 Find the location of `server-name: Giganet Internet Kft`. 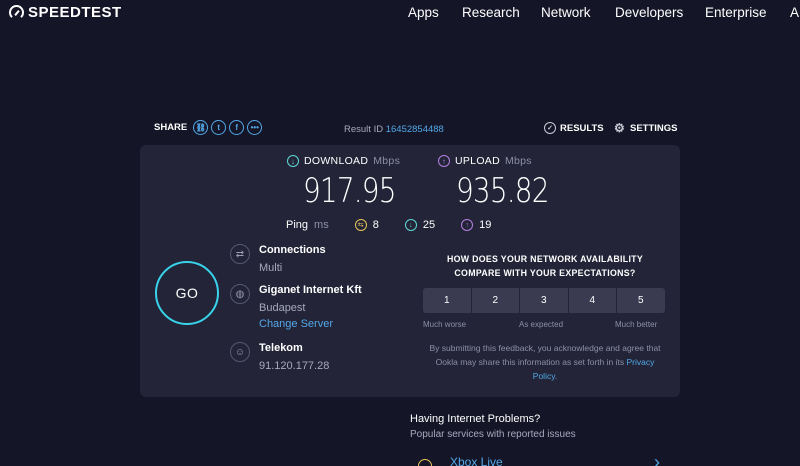

server-name: Giganet Internet Kft is located at coordinates (310, 290).